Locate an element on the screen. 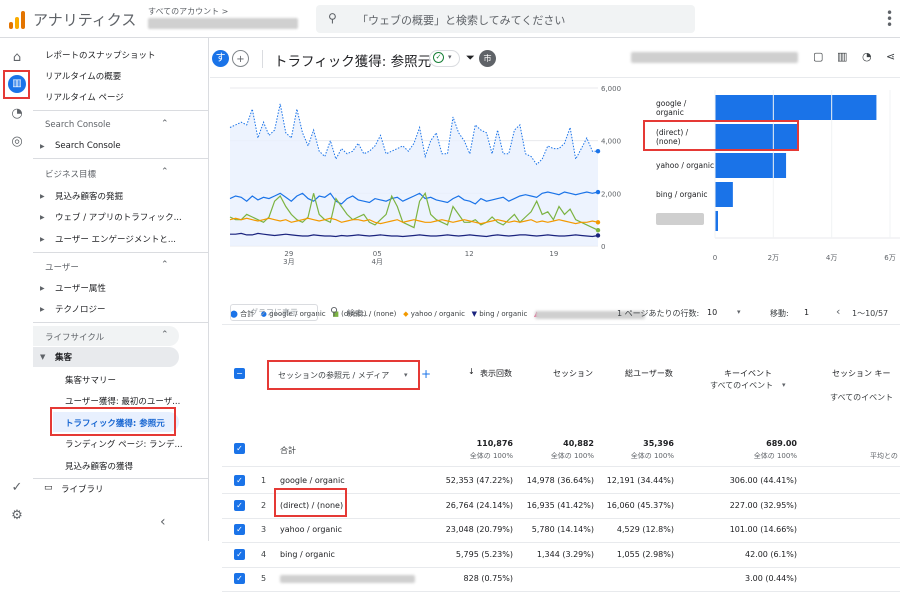 This screenshot has height=592, width=900. select-all-checkbox: − is located at coordinates (239, 373).